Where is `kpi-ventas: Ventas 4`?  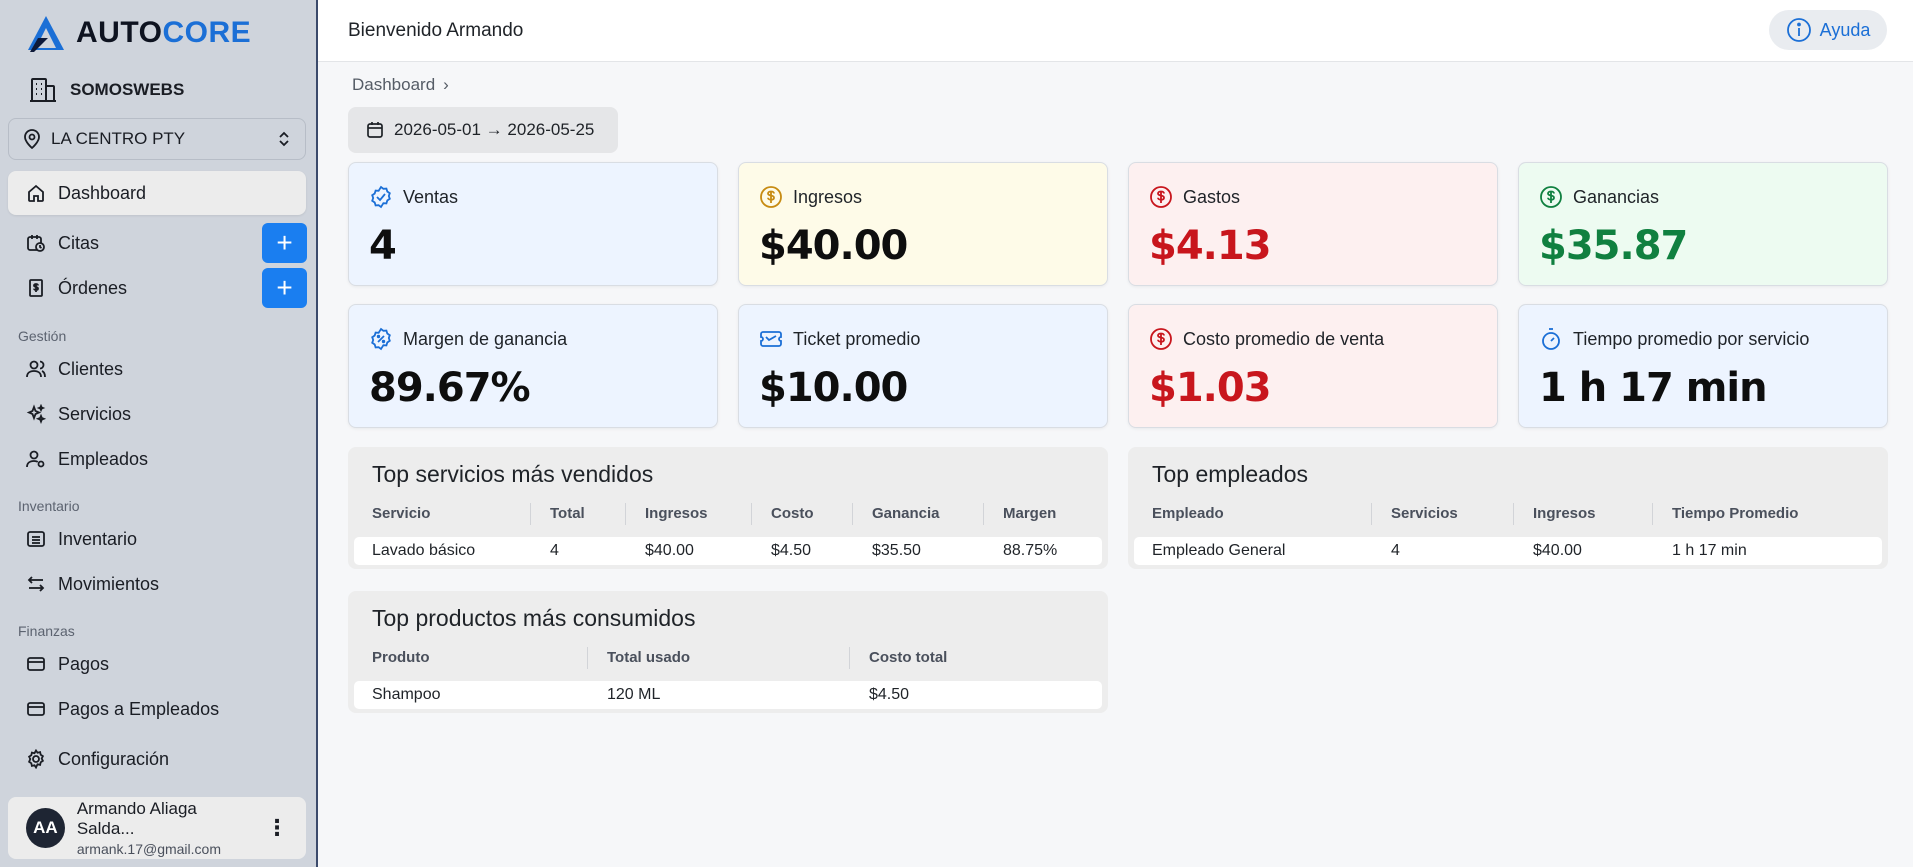 kpi-ventas: Ventas 4 is located at coordinates (533, 224).